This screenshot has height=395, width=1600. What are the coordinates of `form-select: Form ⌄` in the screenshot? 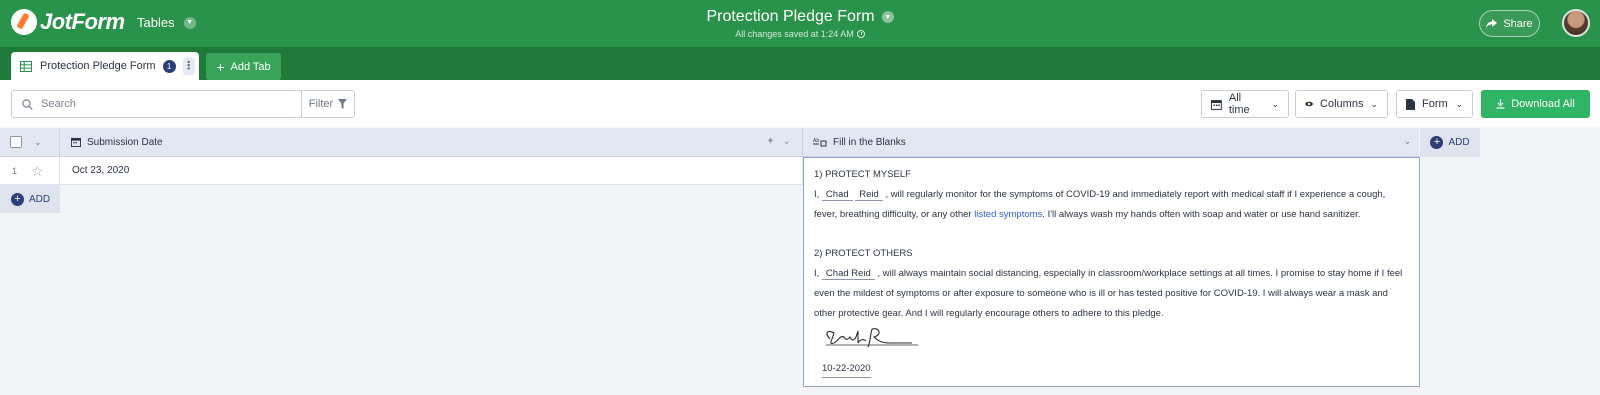 It's located at (1434, 104).